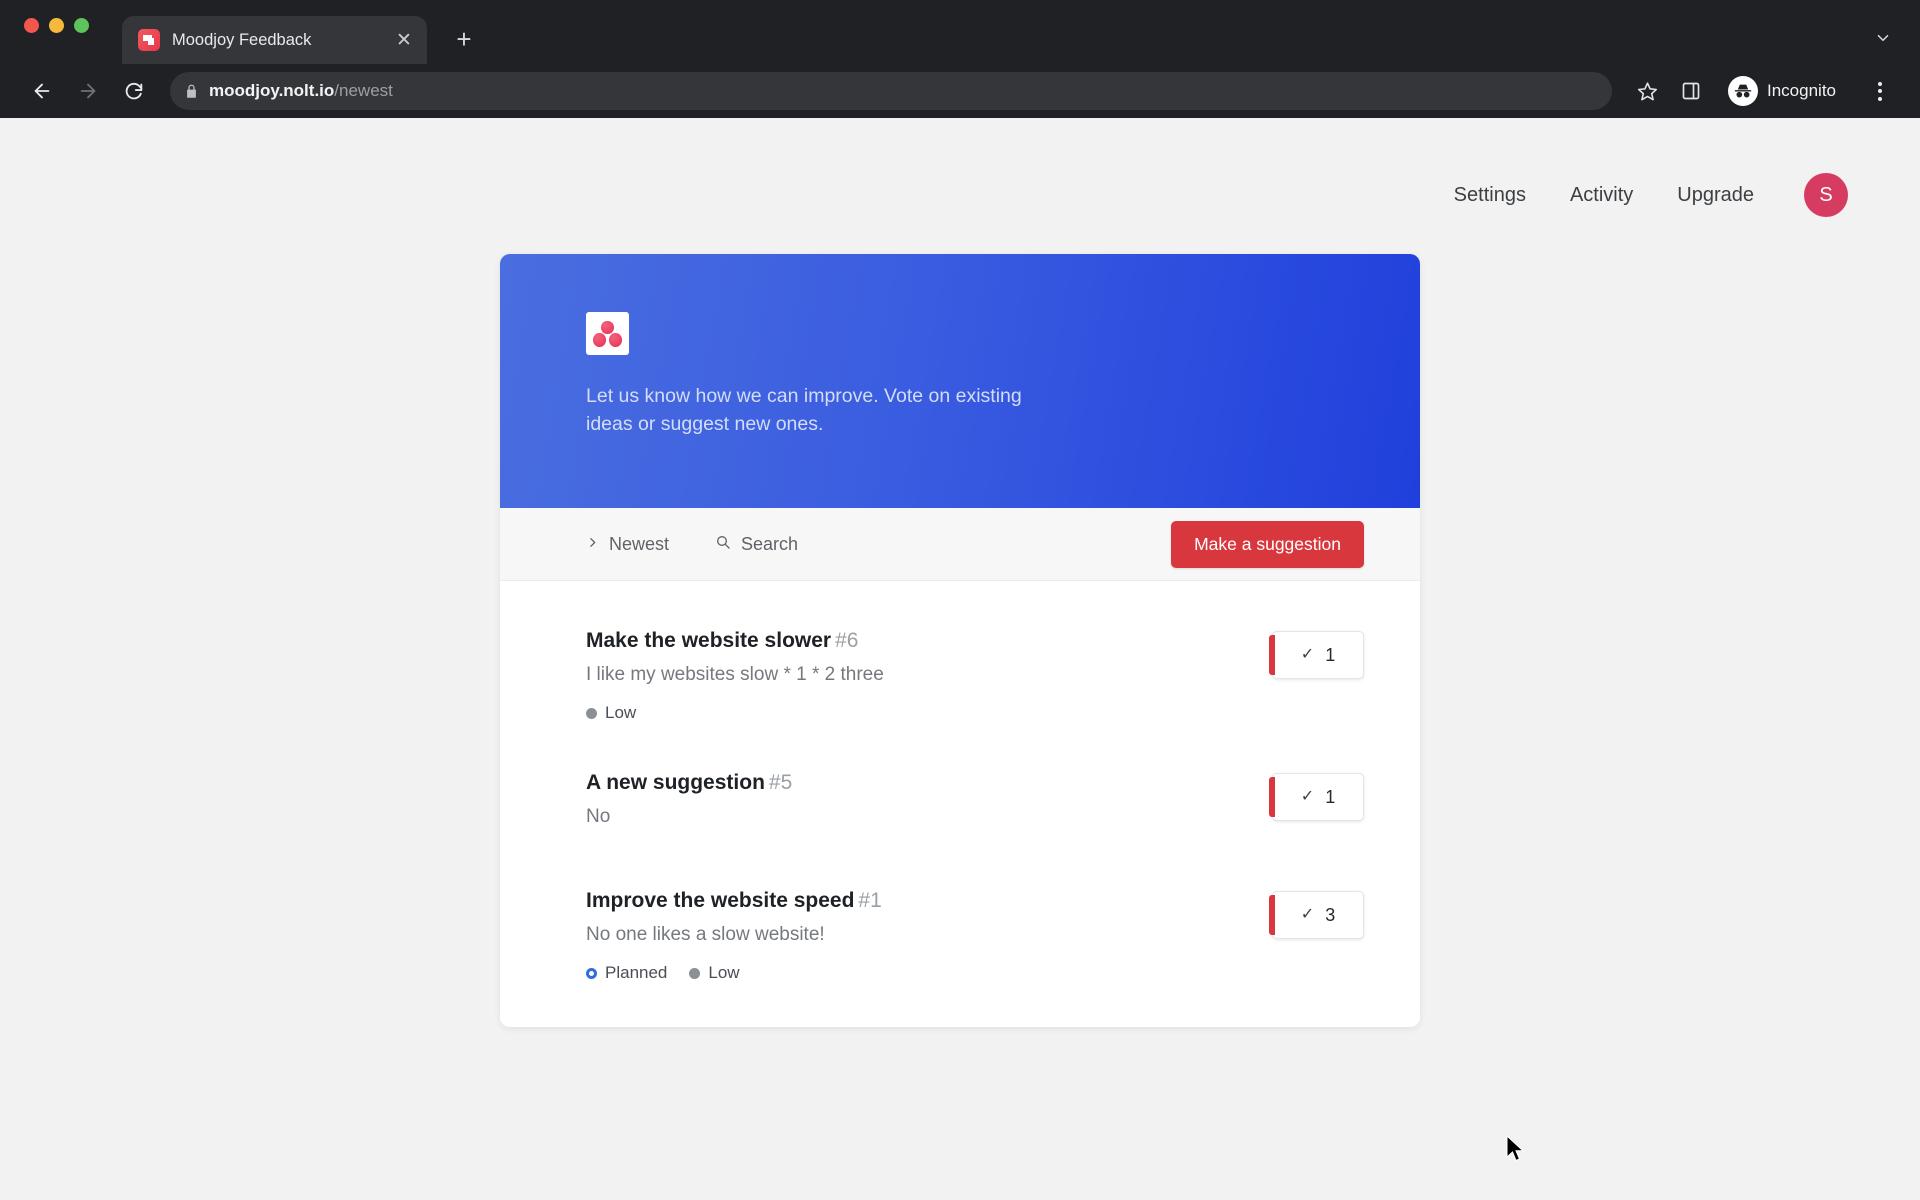  I want to click on status-badge: Planned, so click(626, 973).